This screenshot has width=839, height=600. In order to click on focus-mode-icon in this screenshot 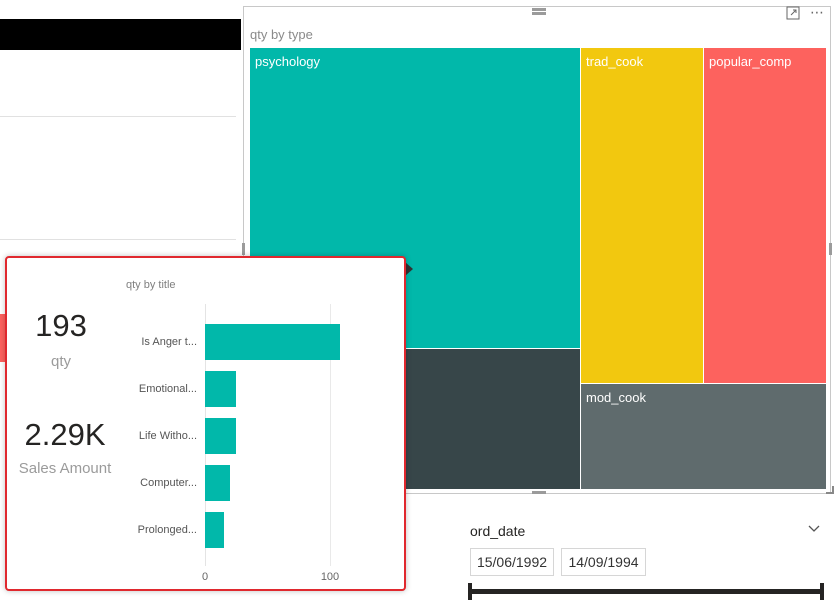, I will do `click(793, 13)`.